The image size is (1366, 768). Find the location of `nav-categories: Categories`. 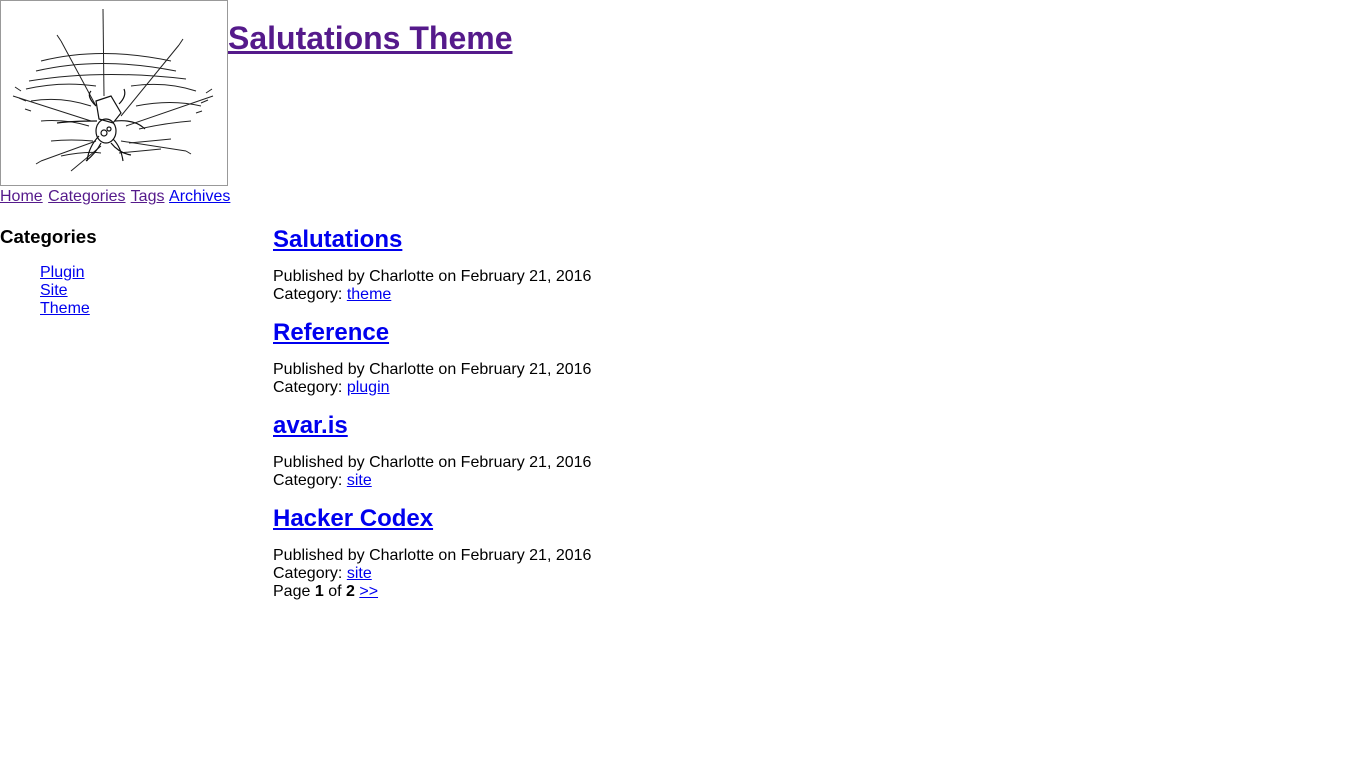

nav-categories: Categories is located at coordinates (86, 196).